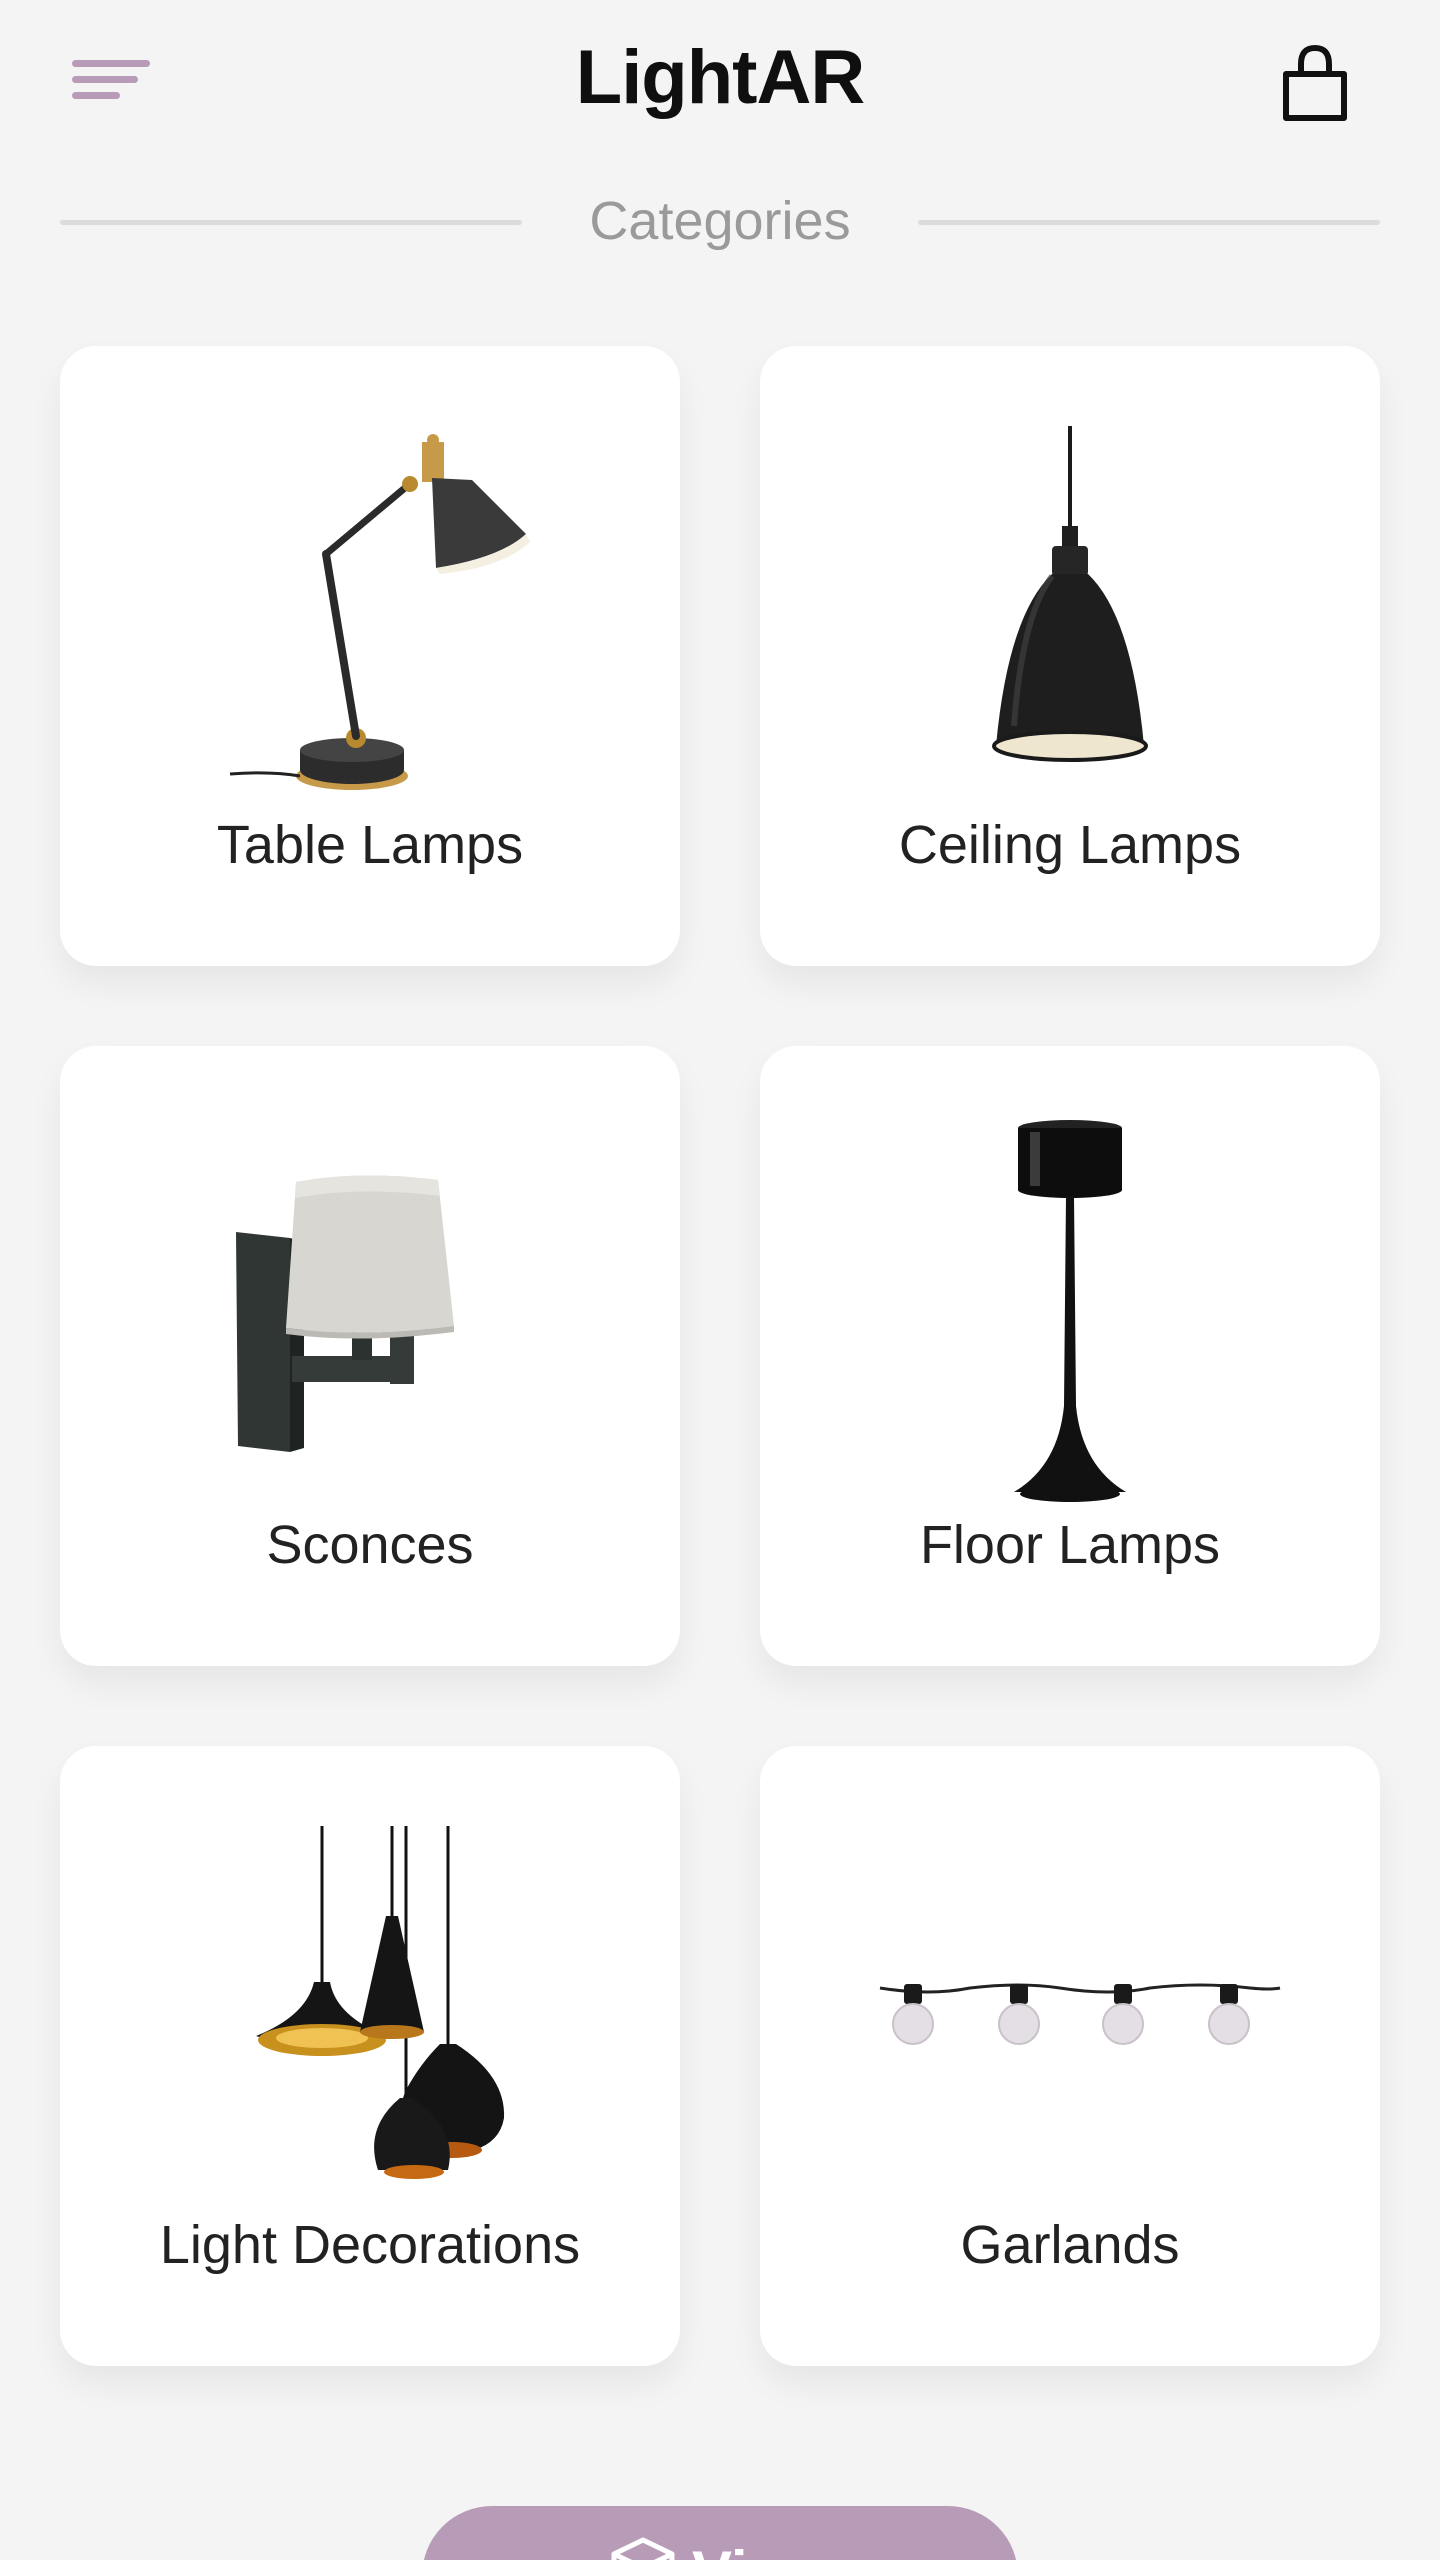  I want to click on view-ar-button-label: Vi, so click(720, 2549).